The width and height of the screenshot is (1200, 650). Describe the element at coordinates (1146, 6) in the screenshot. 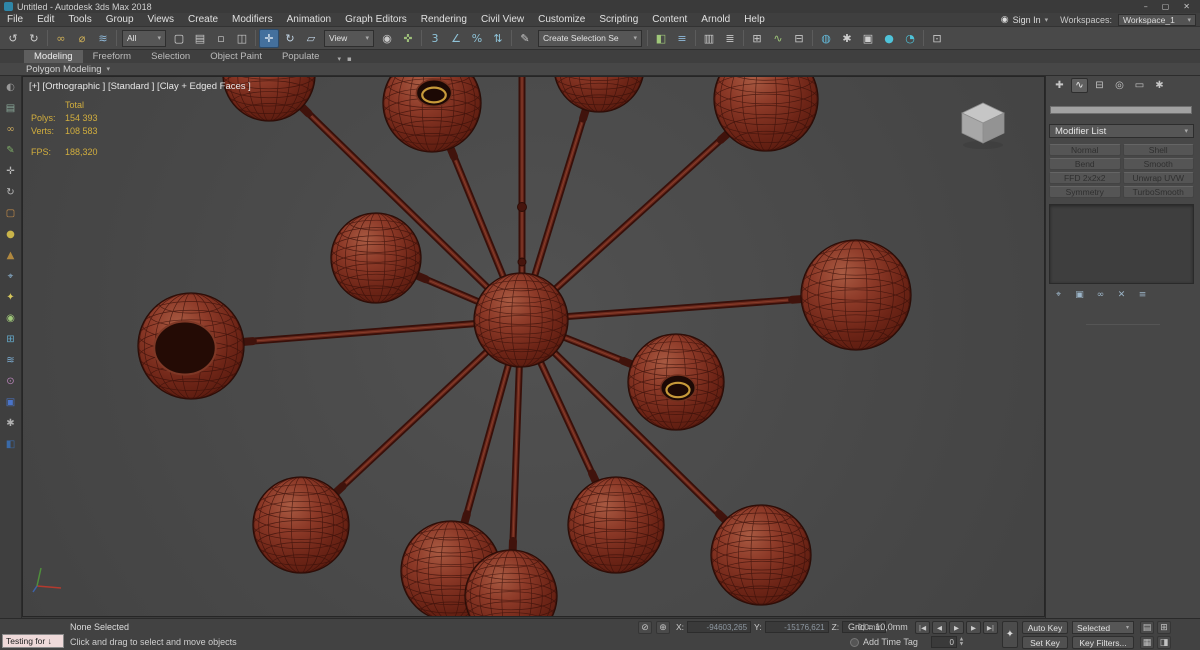

I see `minimize-button: –` at that location.